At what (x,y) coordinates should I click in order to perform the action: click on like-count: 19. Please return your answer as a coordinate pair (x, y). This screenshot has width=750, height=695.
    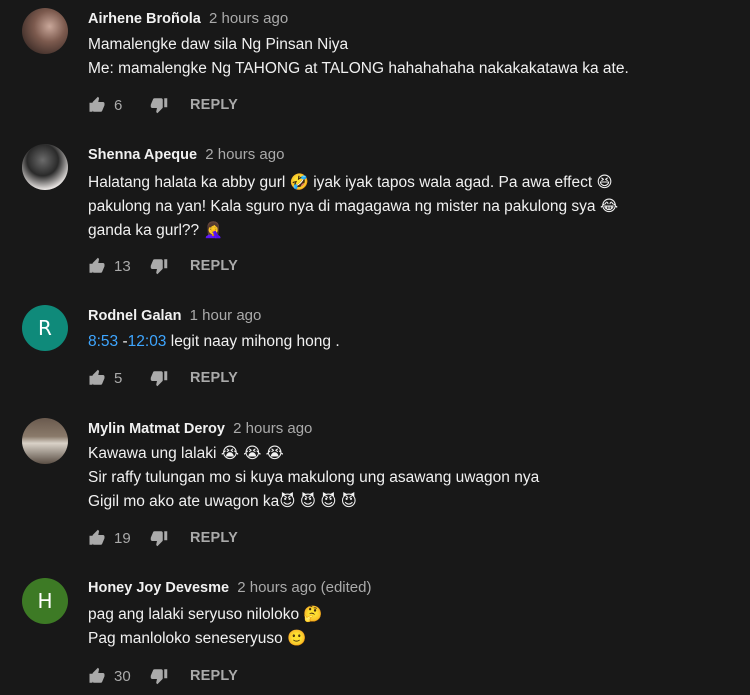
    Looking at the image, I should click on (122, 538).